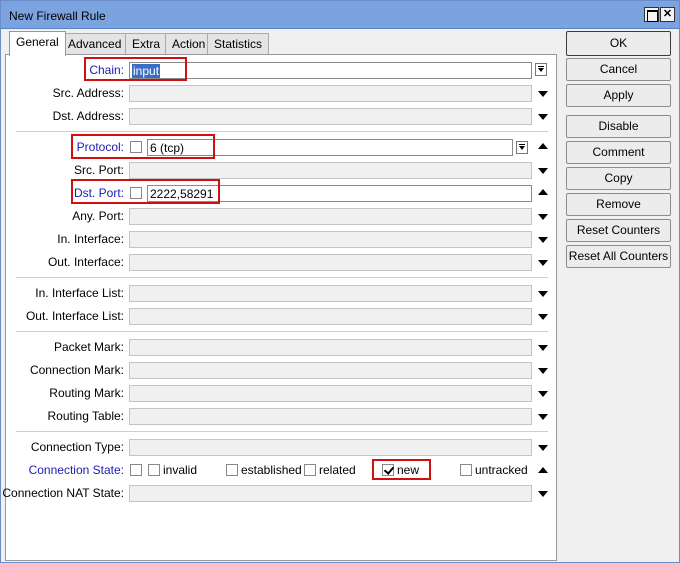 The image size is (680, 563). I want to click on connection-nat-state-field, so click(330, 493).